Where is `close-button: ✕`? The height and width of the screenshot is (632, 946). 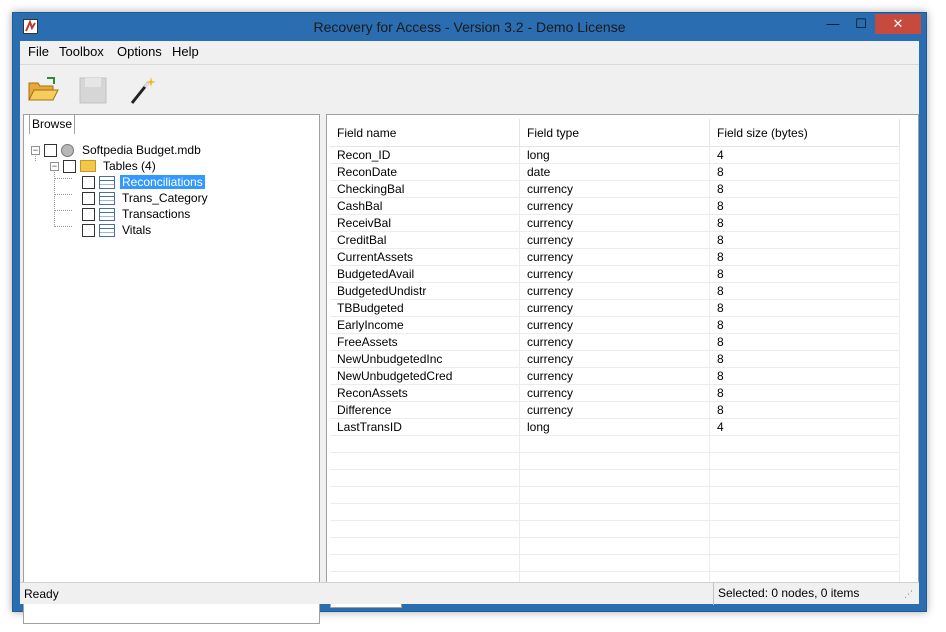 close-button: ✕ is located at coordinates (898, 24).